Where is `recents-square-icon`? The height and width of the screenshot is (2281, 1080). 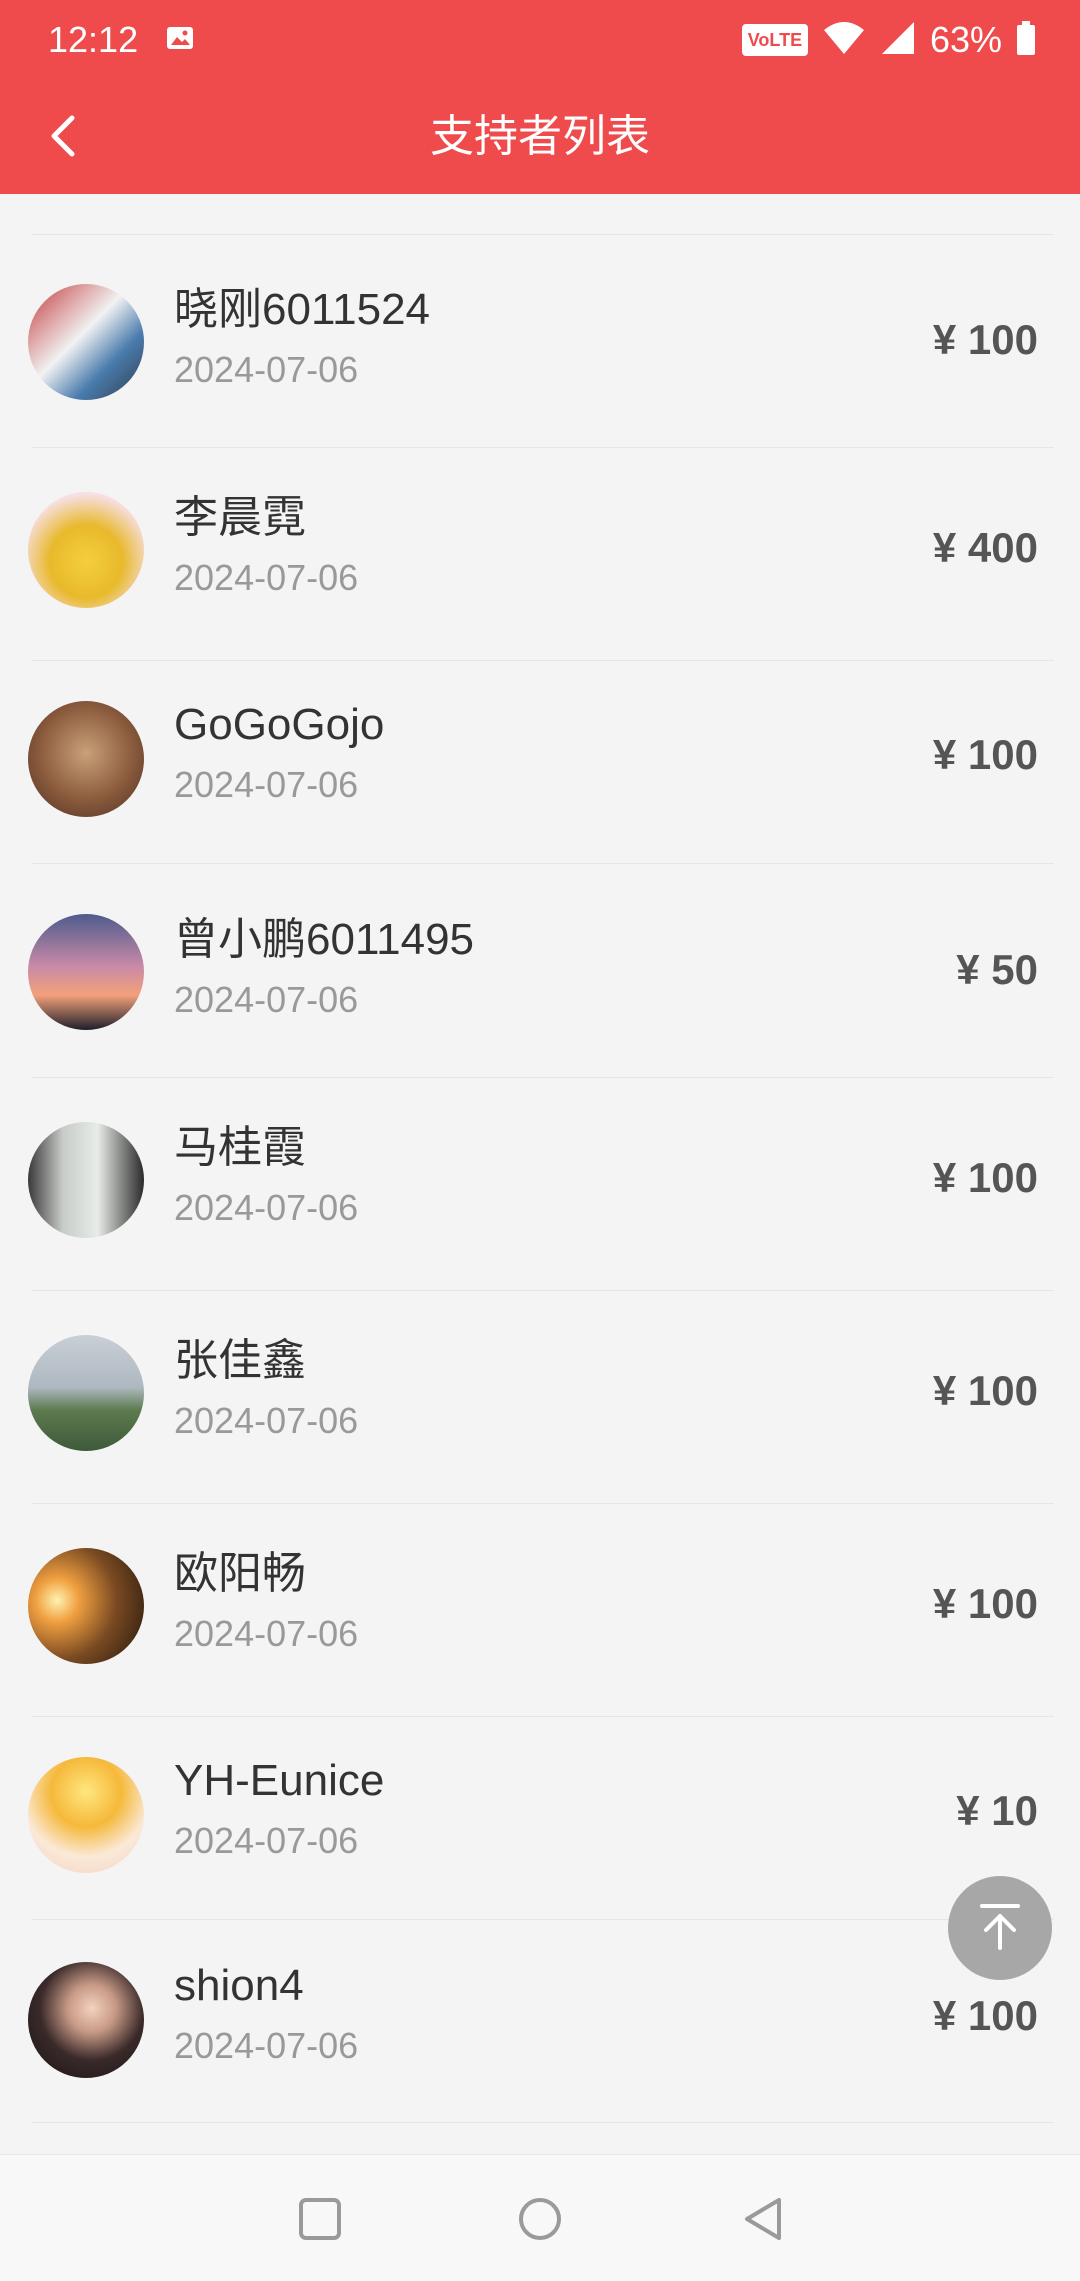
recents-square-icon is located at coordinates (320, 2221).